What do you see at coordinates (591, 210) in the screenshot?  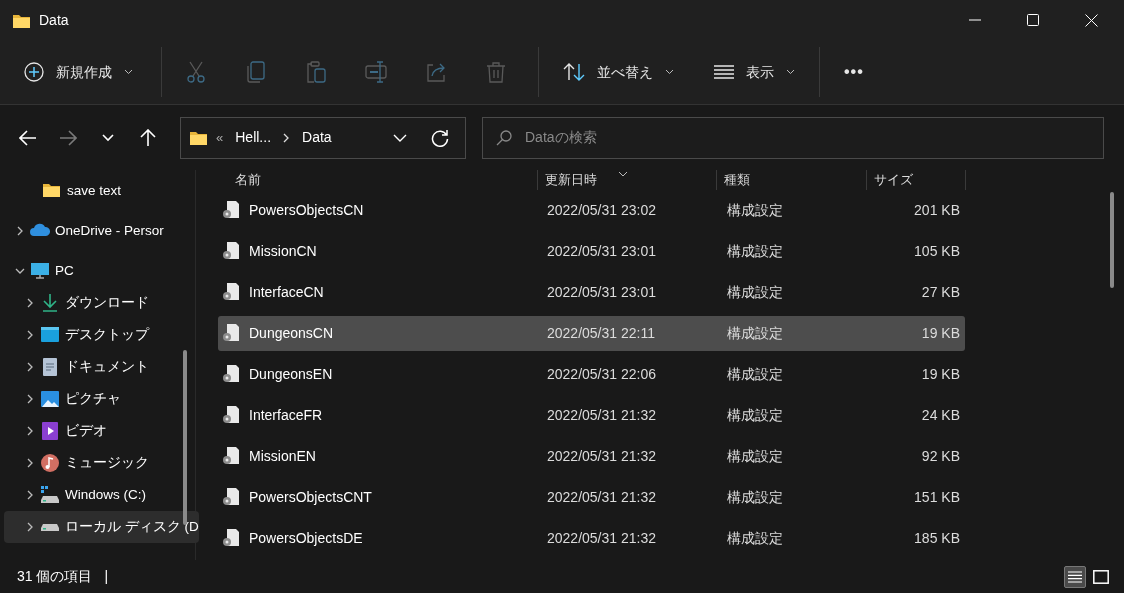 I see `file-row: PowersObjectsCN 2022/05/31 23:02 構成設定 201 KB` at bounding box center [591, 210].